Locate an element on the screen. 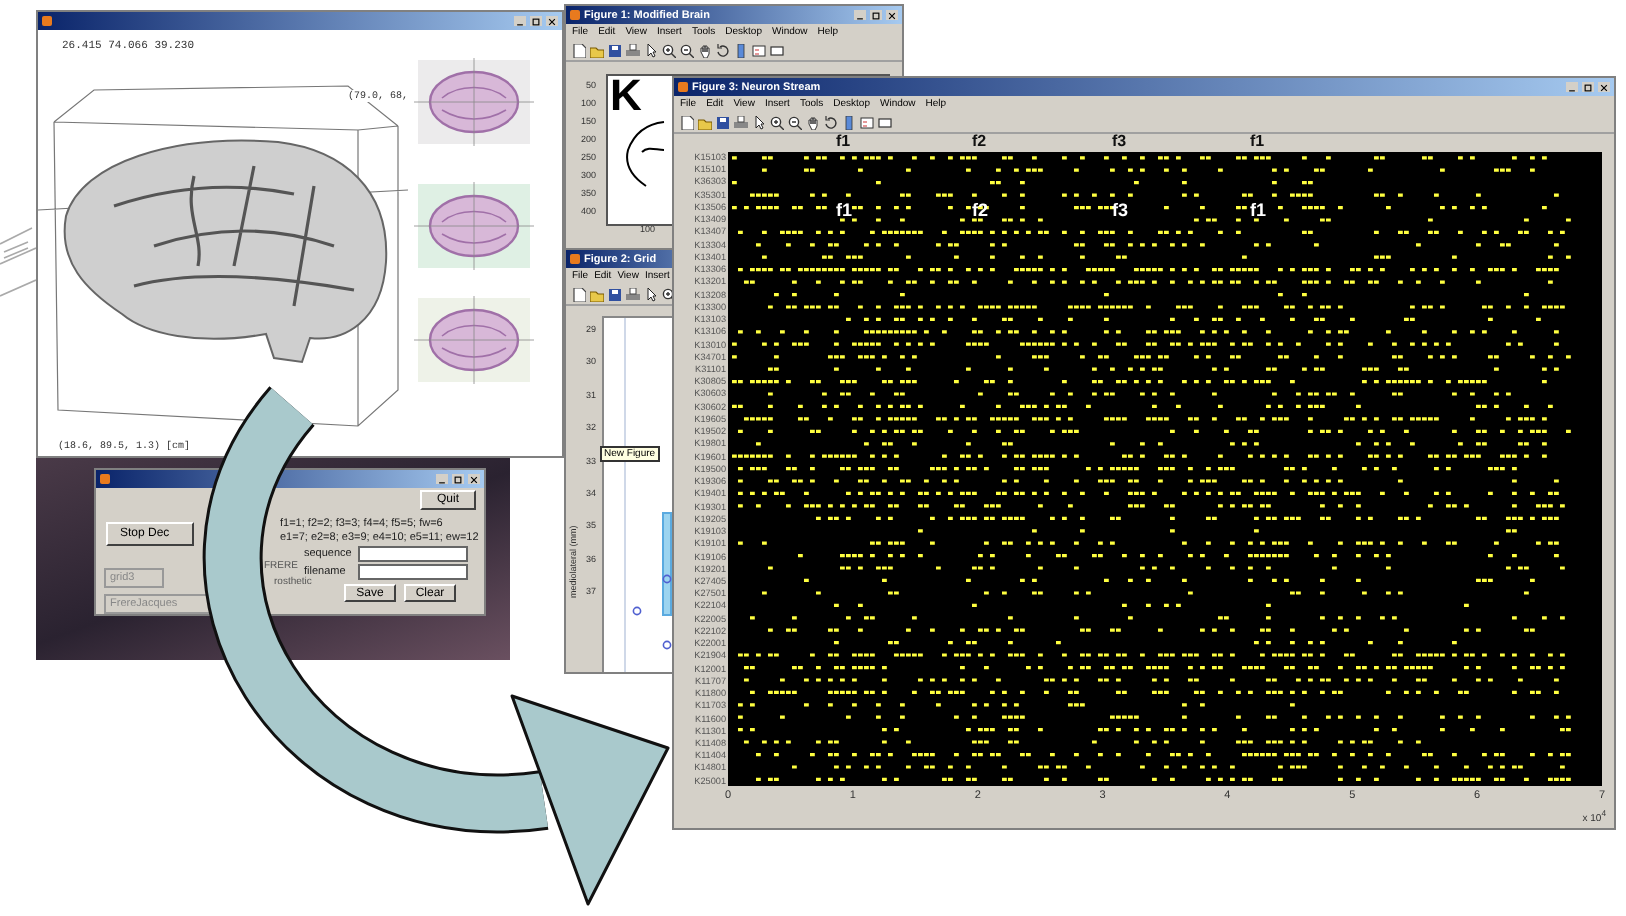  curve-drawing is located at coordinates (644, 154).